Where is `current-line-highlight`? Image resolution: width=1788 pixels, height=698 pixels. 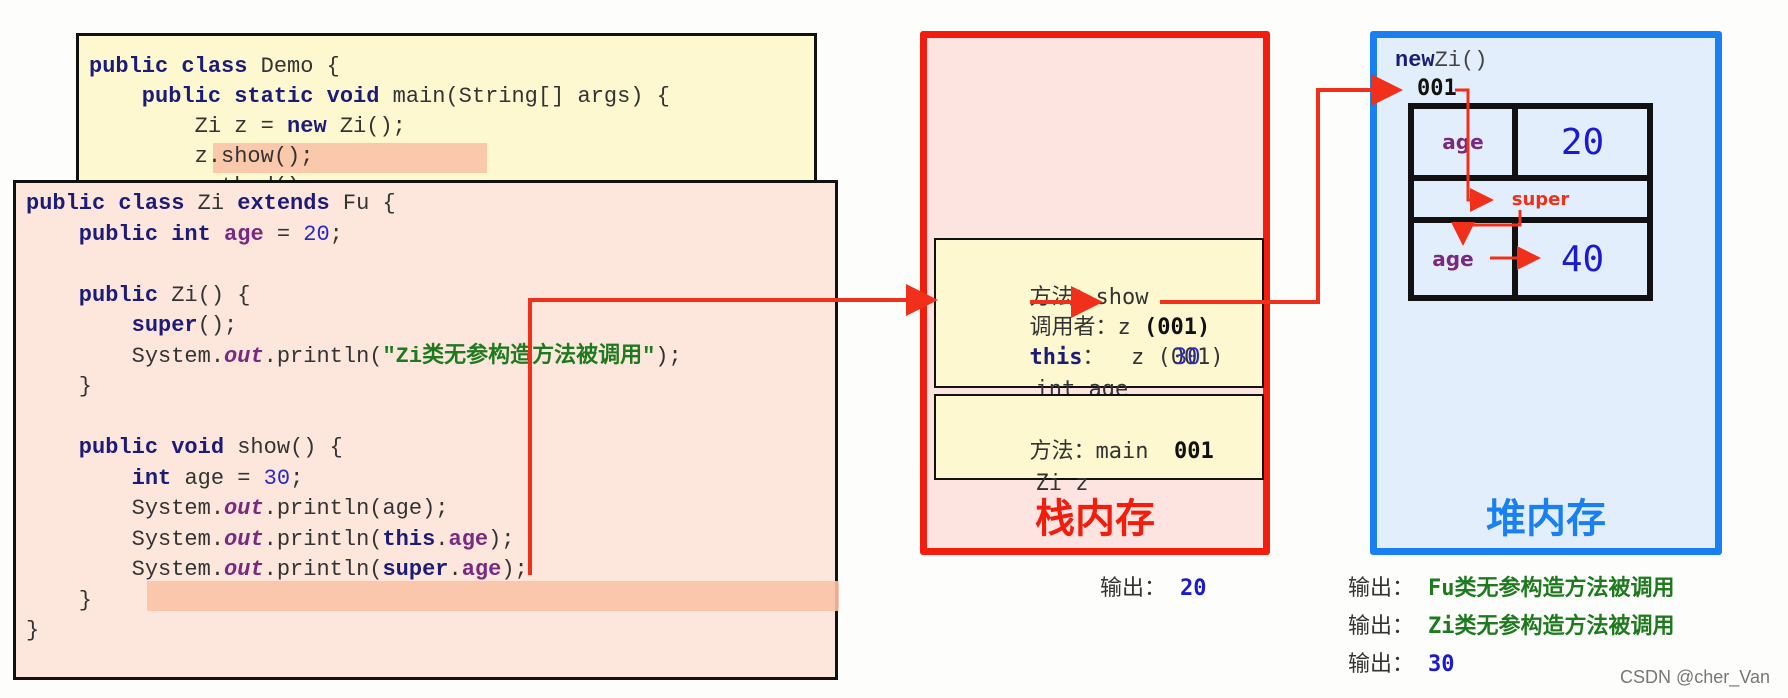
current-line-highlight is located at coordinates (493, 596).